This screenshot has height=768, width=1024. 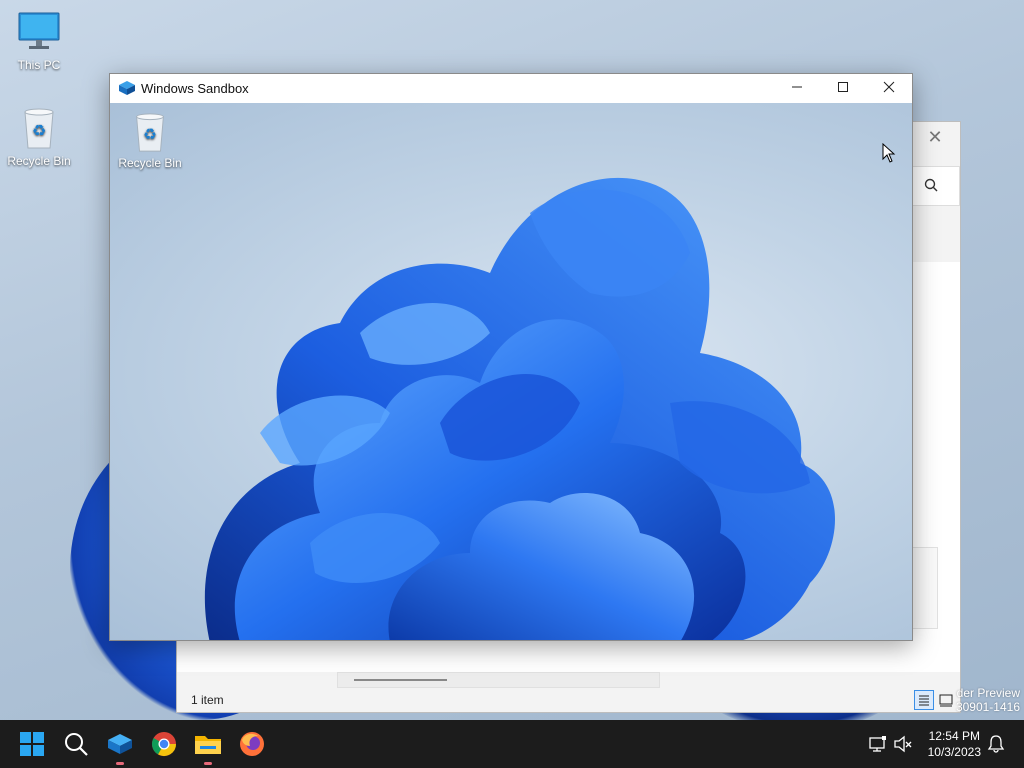 What do you see at coordinates (207, 700) in the screenshot?
I see `status-item-count: 1 item` at bounding box center [207, 700].